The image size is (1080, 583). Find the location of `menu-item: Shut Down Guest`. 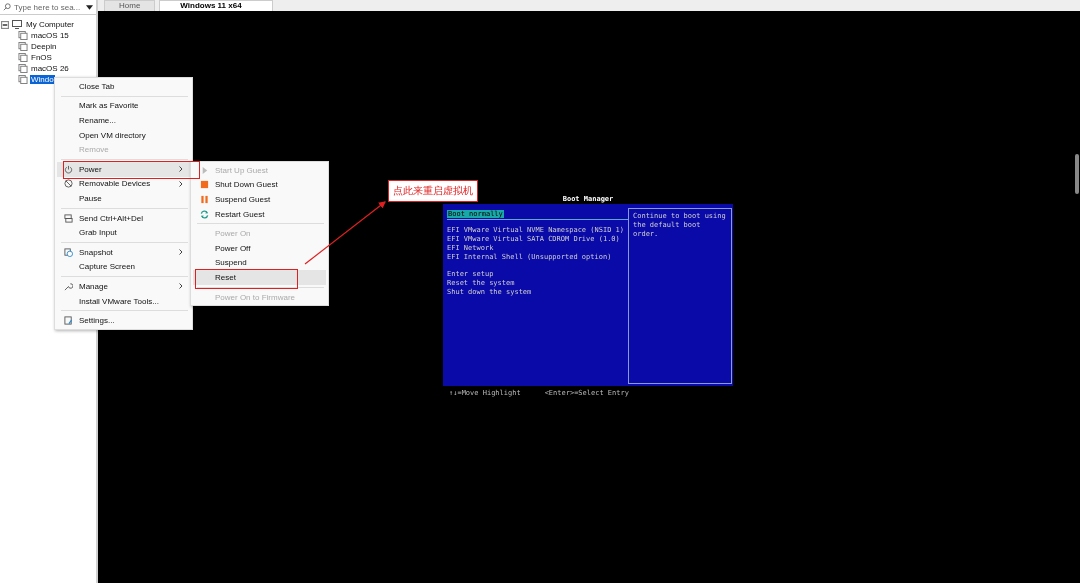

menu-item: Shut Down Guest is located at coordinates (259, 185).